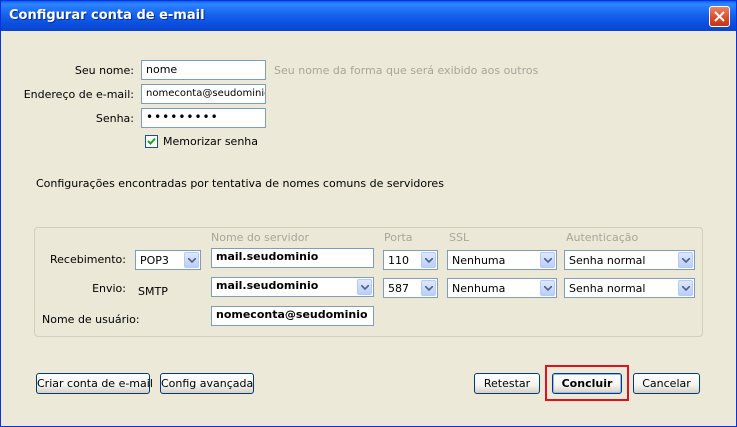 This screenshot has width=737, height=427. Describe the element at coordinates (292, 316) in the screenshot. I see `username-input: nomeconta@seudominio` at that location.